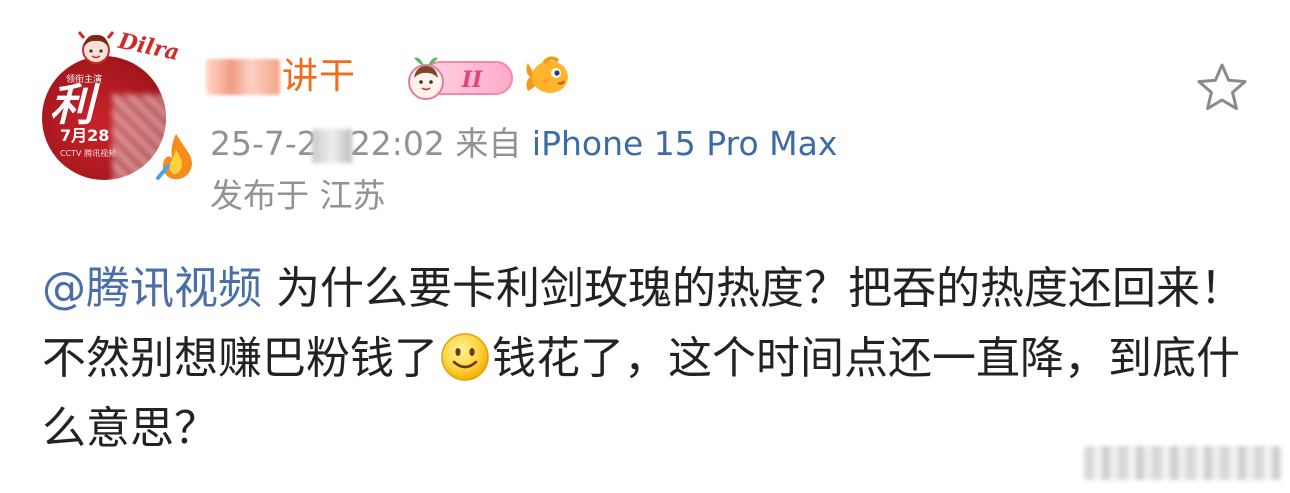 This screenshot has height=493, width=1290. I want to click on username-text: 讲干, so click(319, 76).